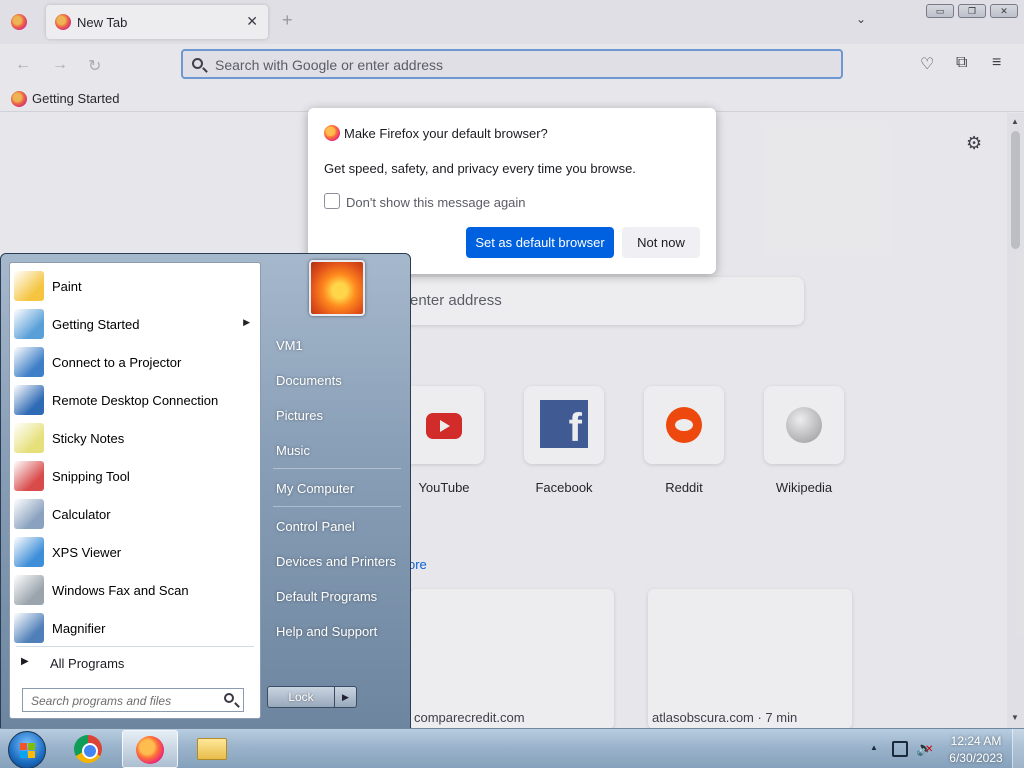 Image resolution: width=1024 pixels, height=768 pixels. Describe the element at coordinates (117, 362) in the screenshot. I see `program-label: Connect to a Projector` at that location.